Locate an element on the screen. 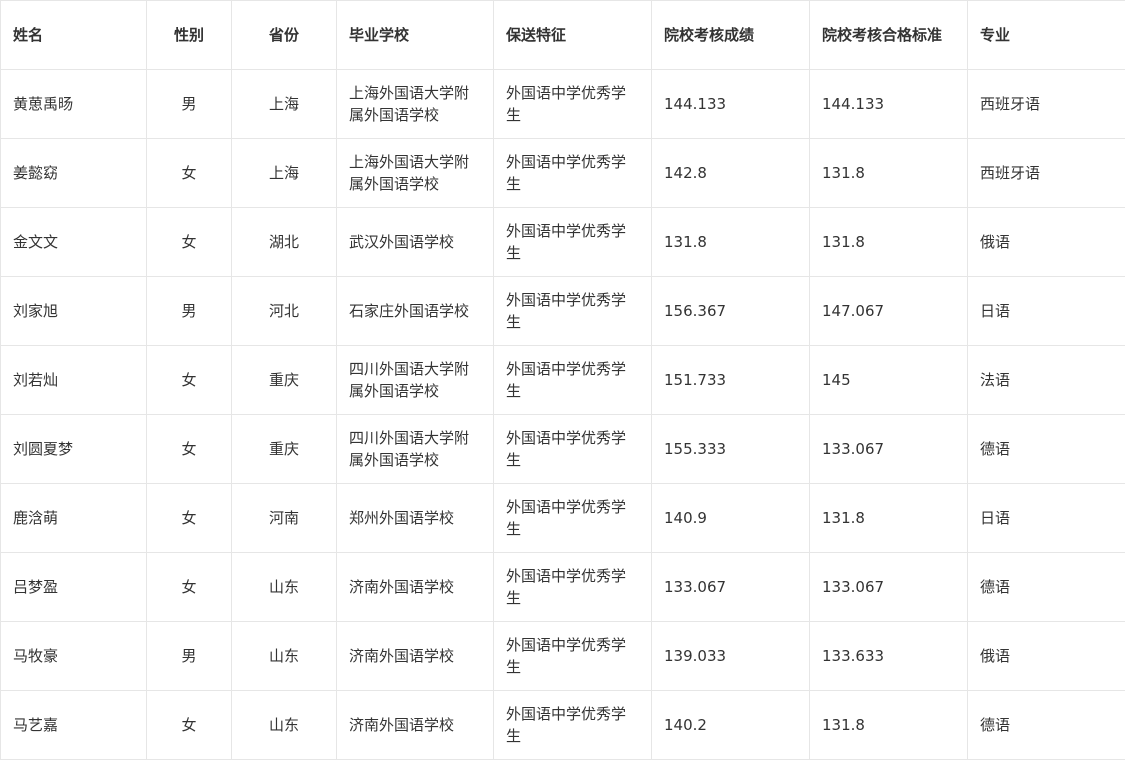 The width and height of the screenshot is (1125, 760). cell-name: 金文文 is located at coordinates (73, 242).